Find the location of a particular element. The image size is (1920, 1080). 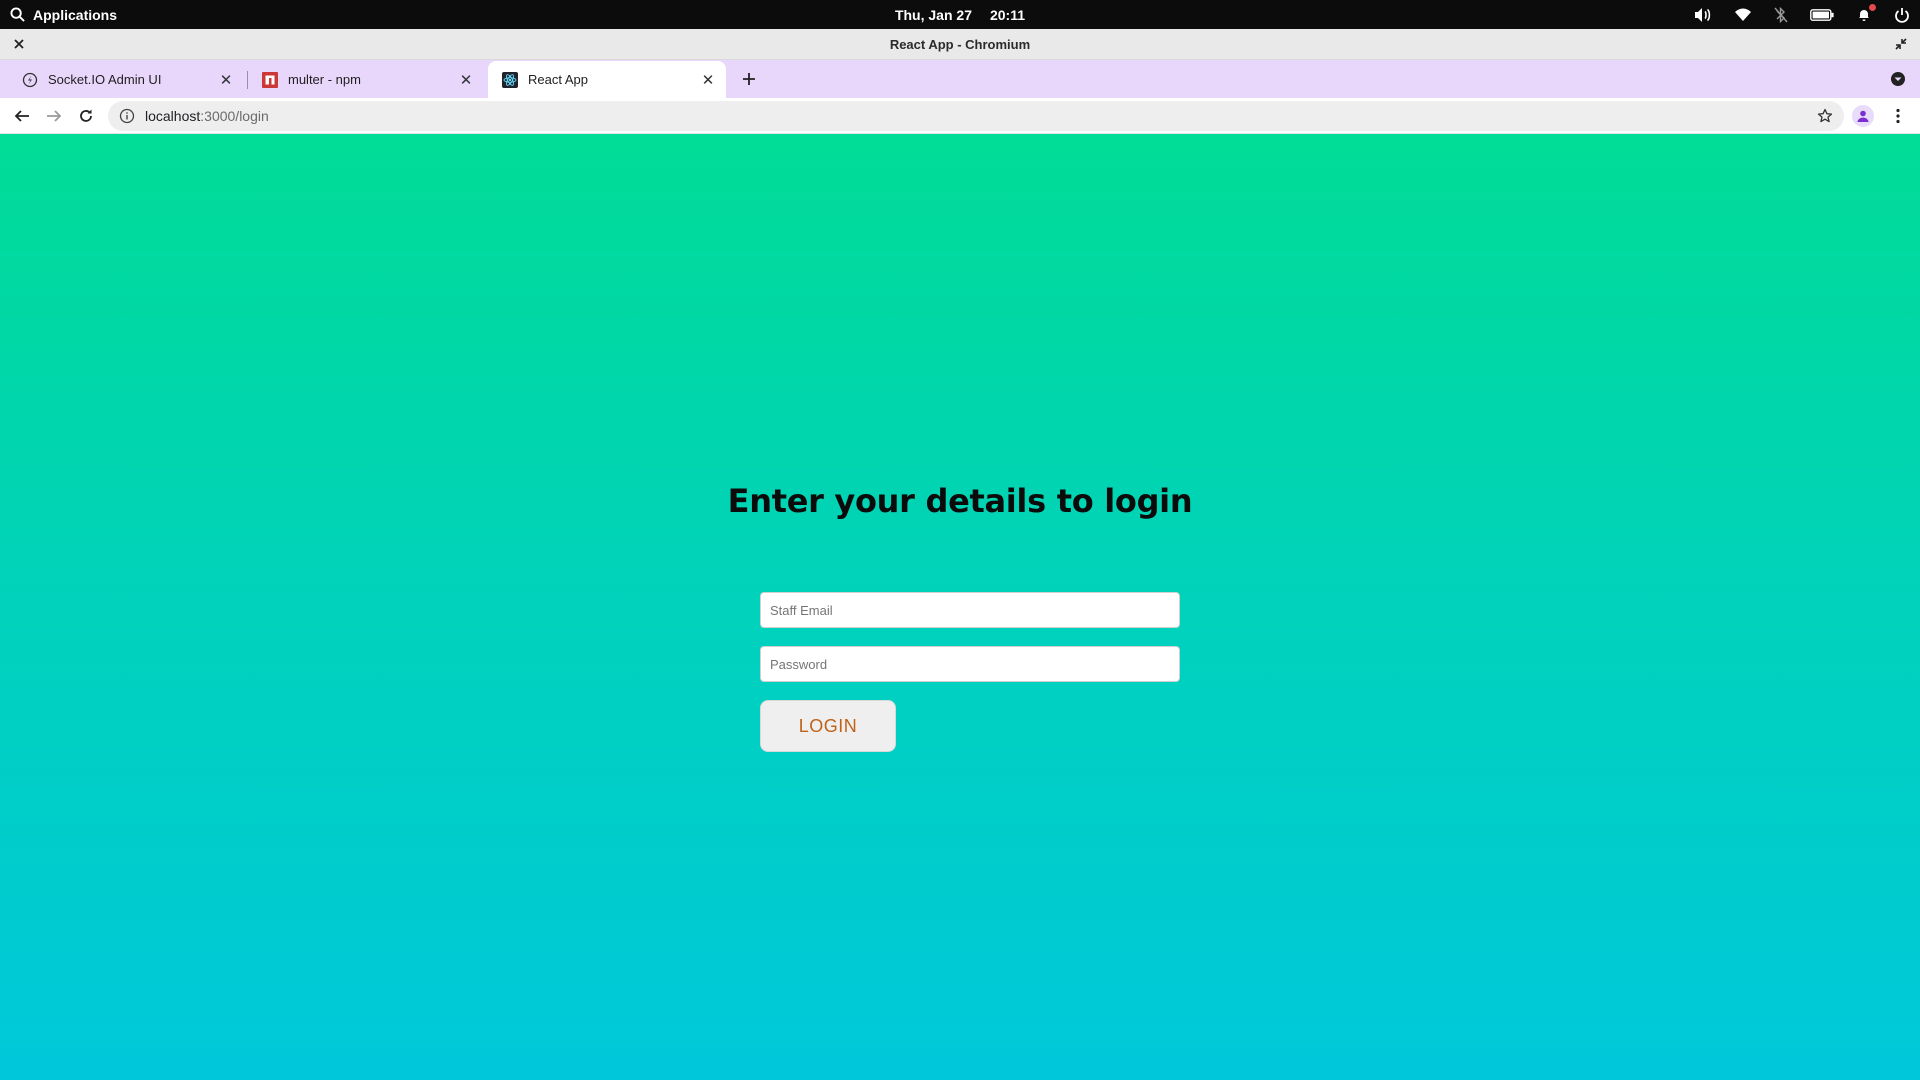

browser-toolbar: localhost:3000/login is located at coordinates (960, 116).